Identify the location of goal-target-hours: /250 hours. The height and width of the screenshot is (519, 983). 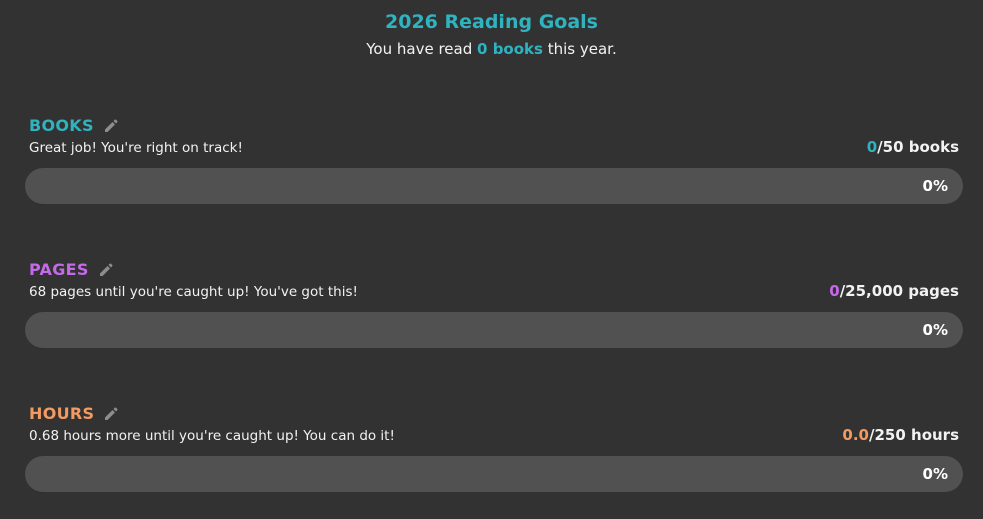
(914, 435).